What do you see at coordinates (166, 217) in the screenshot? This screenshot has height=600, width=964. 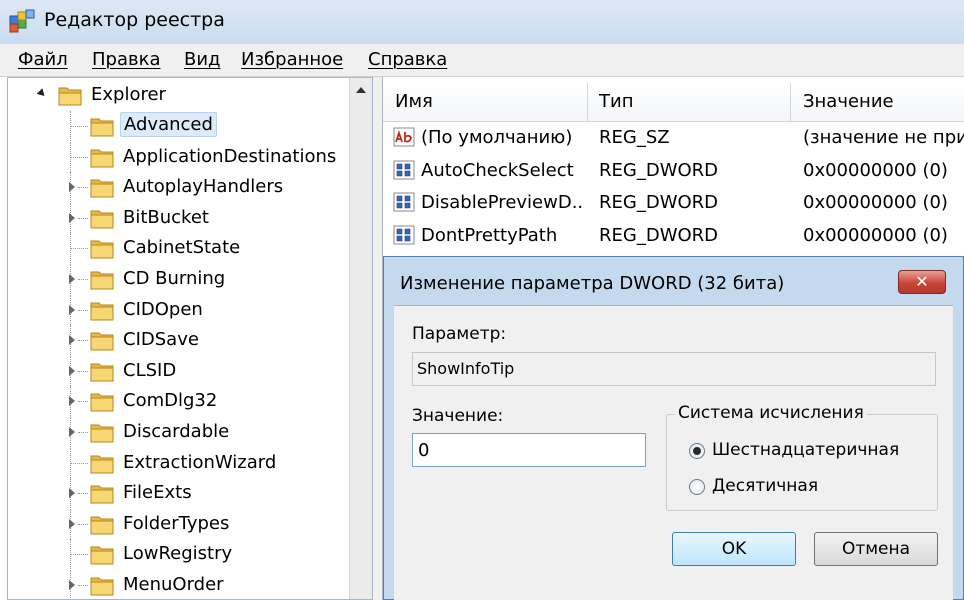 I see `tree-item-label: BitBucket` at bounding box center [166, 217].